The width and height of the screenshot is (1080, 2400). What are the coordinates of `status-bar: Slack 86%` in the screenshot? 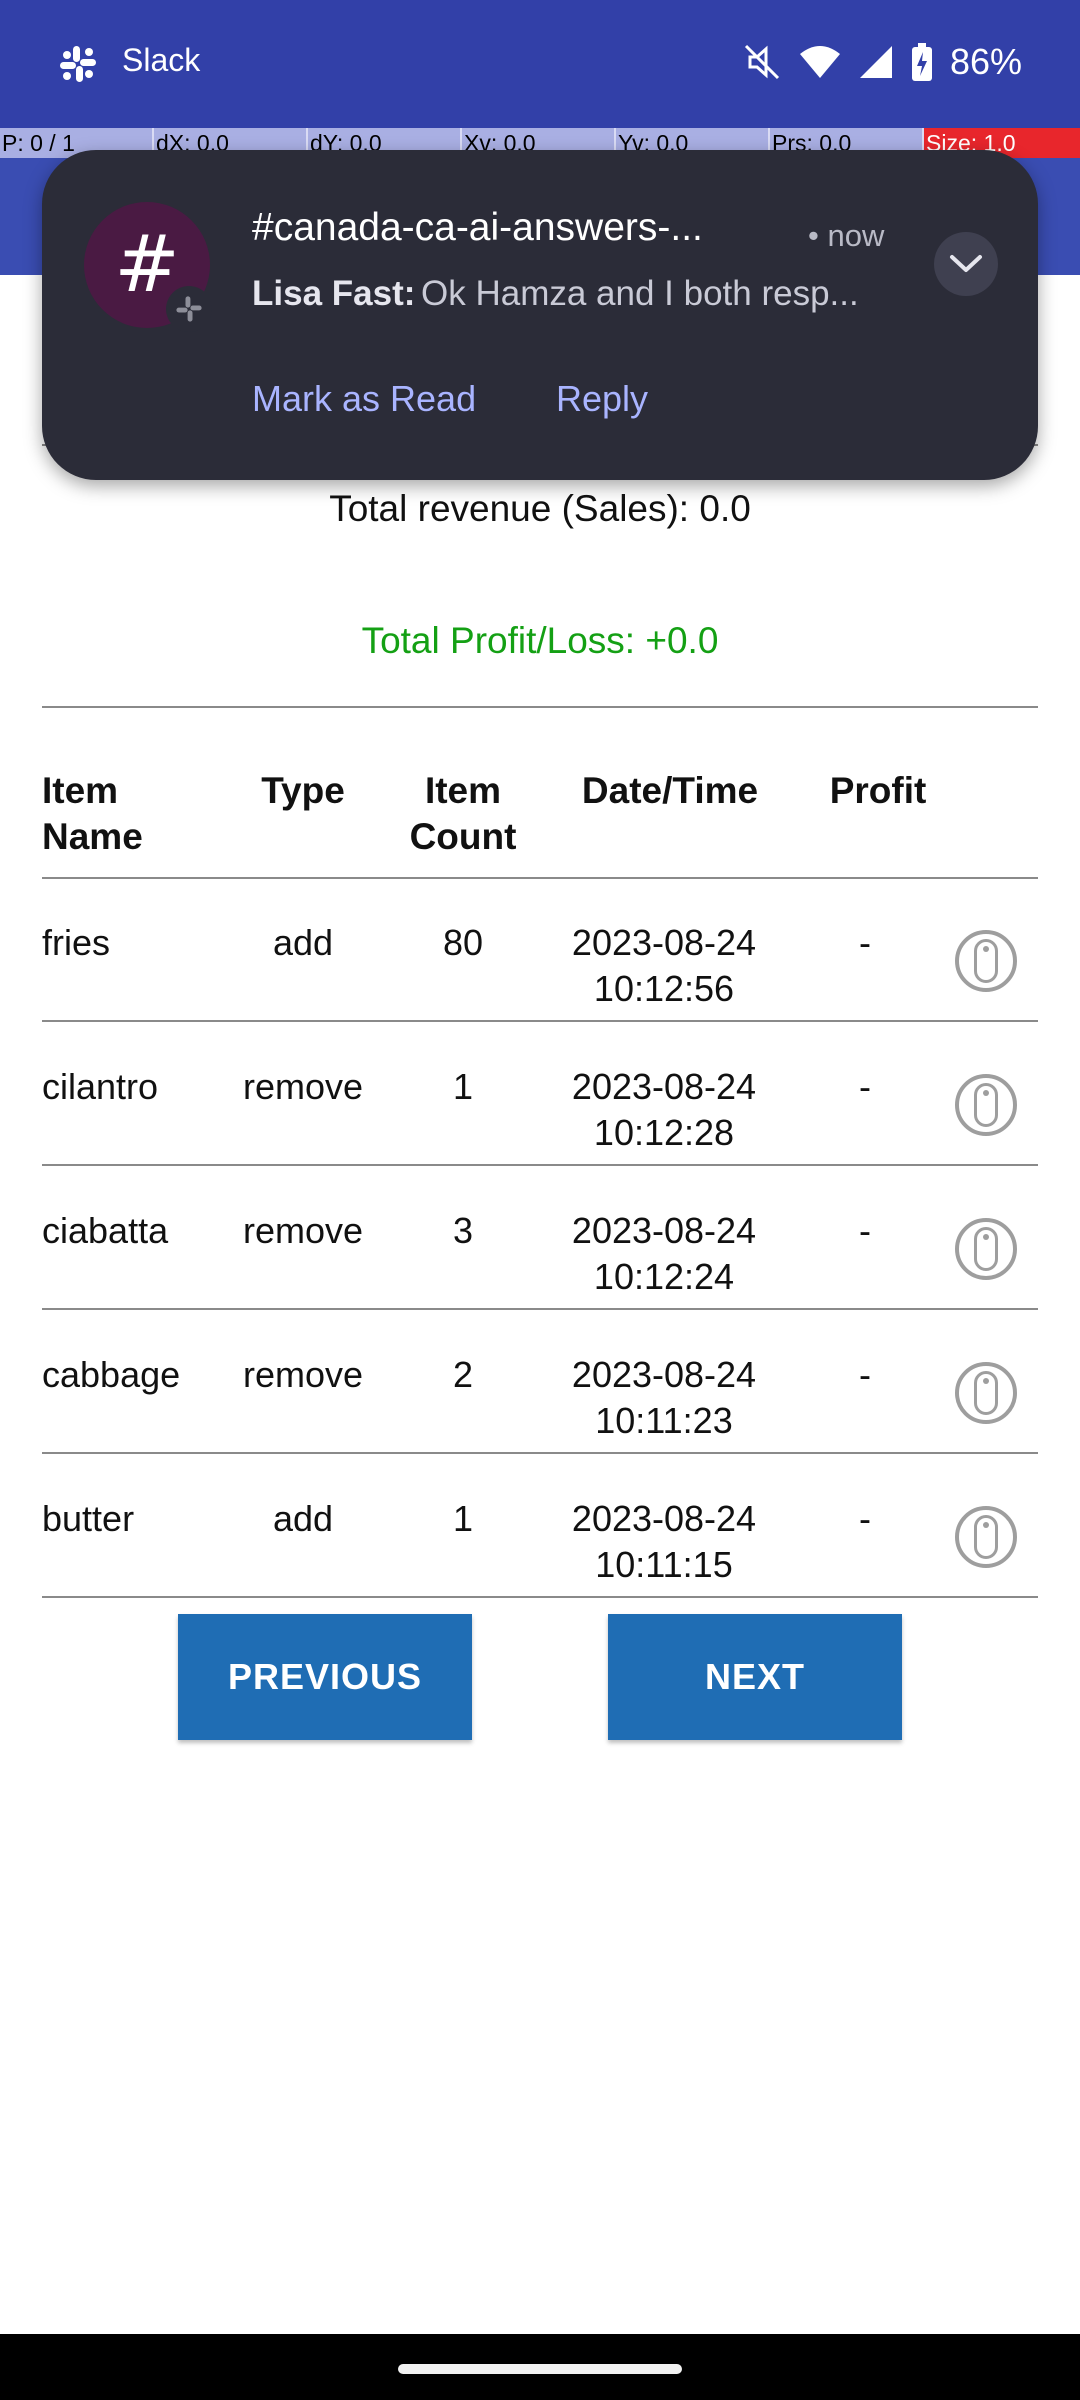 It's located at (540, 64).